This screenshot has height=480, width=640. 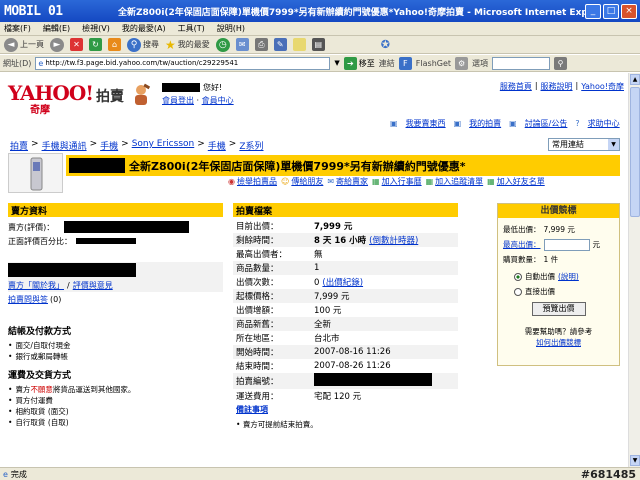 I want to click on product-thumbnail, so click(x=35, y=173).